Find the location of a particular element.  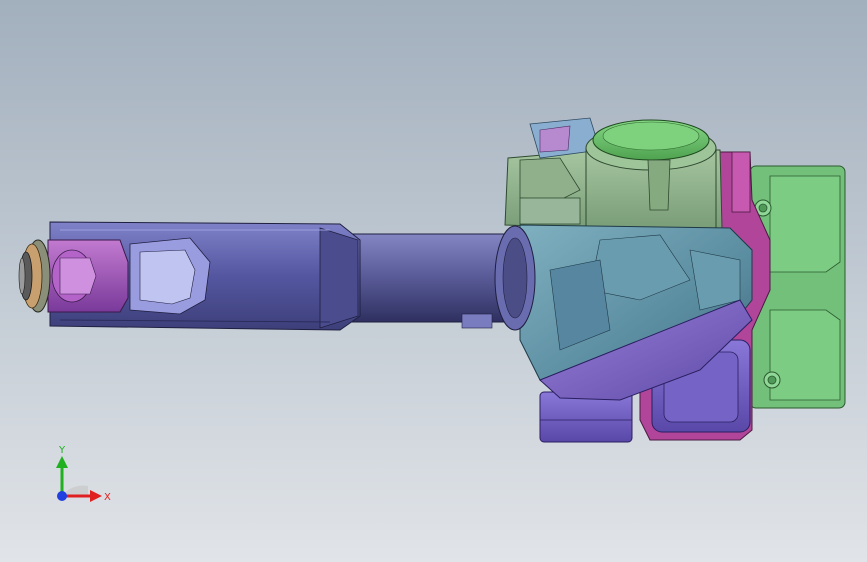

coordinate-triad: Y X is located at coordinates (83, 474).